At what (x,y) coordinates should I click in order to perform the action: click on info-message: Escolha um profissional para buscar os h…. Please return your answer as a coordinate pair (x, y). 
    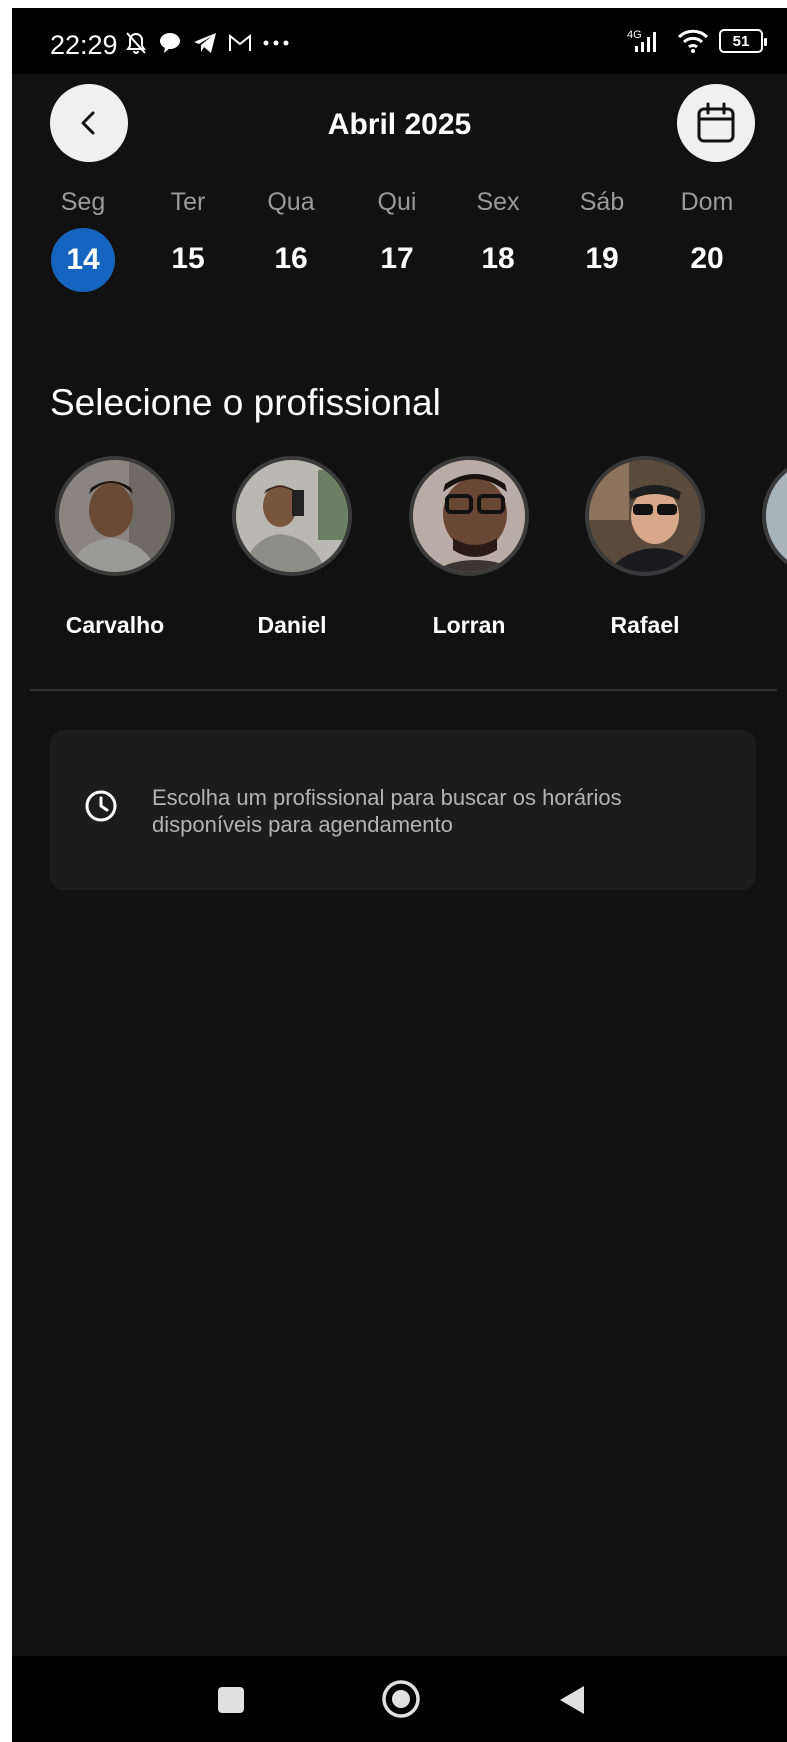
    Looking at the image, I should click on (387, 811).